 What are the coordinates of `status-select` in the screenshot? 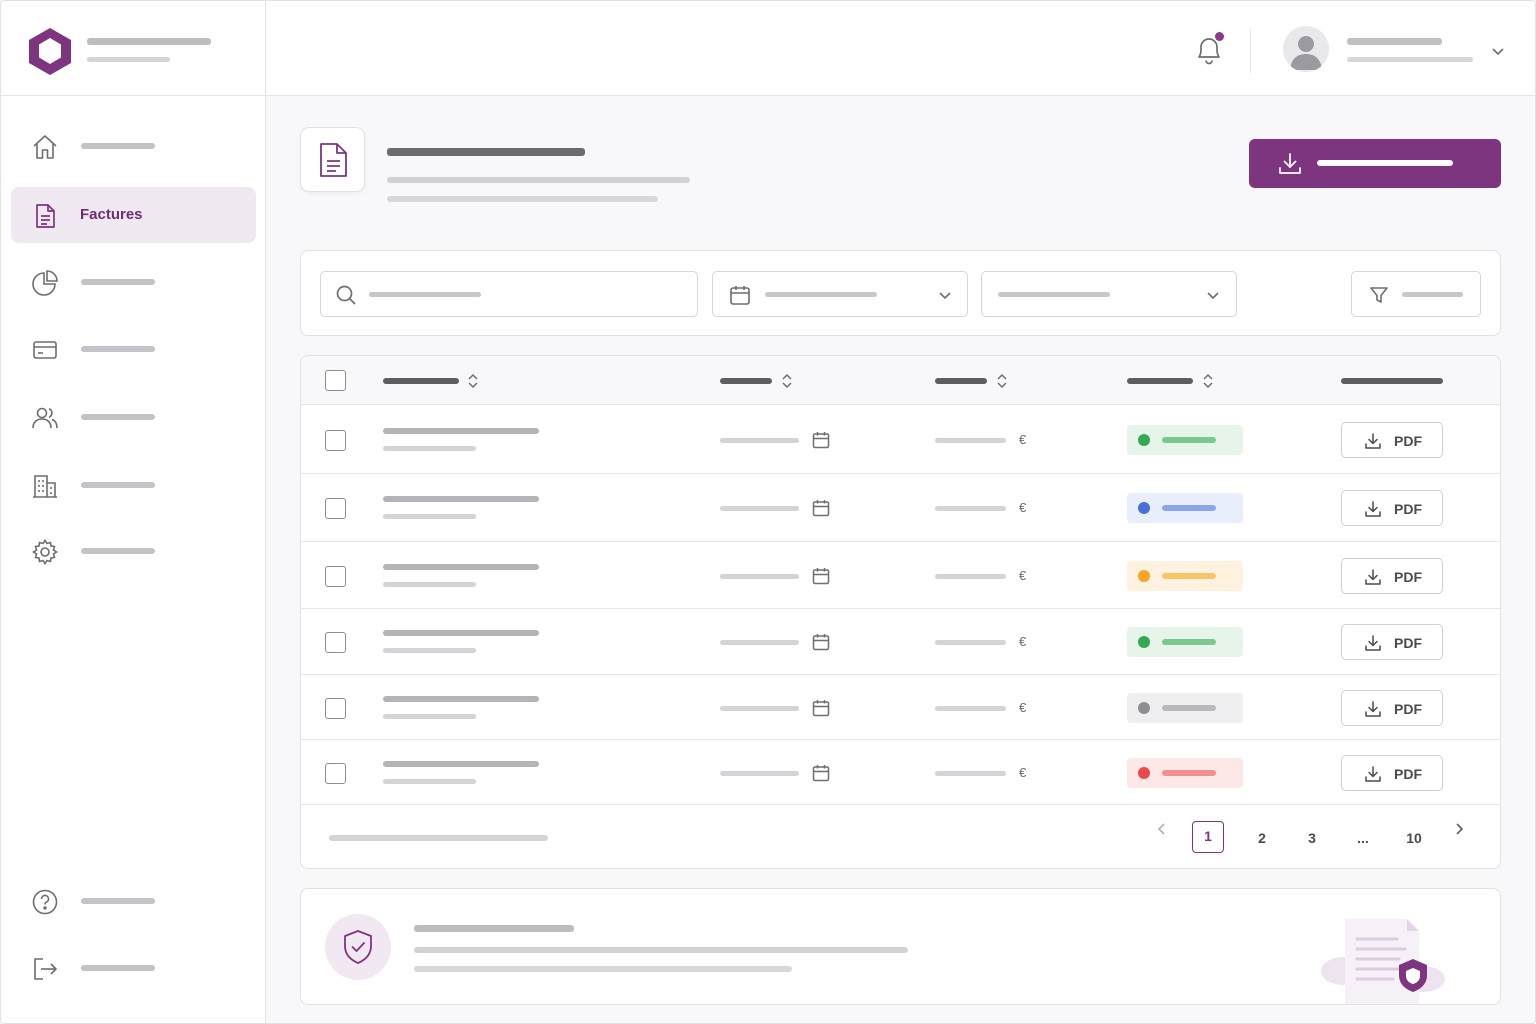 It's located at (1109, 294).